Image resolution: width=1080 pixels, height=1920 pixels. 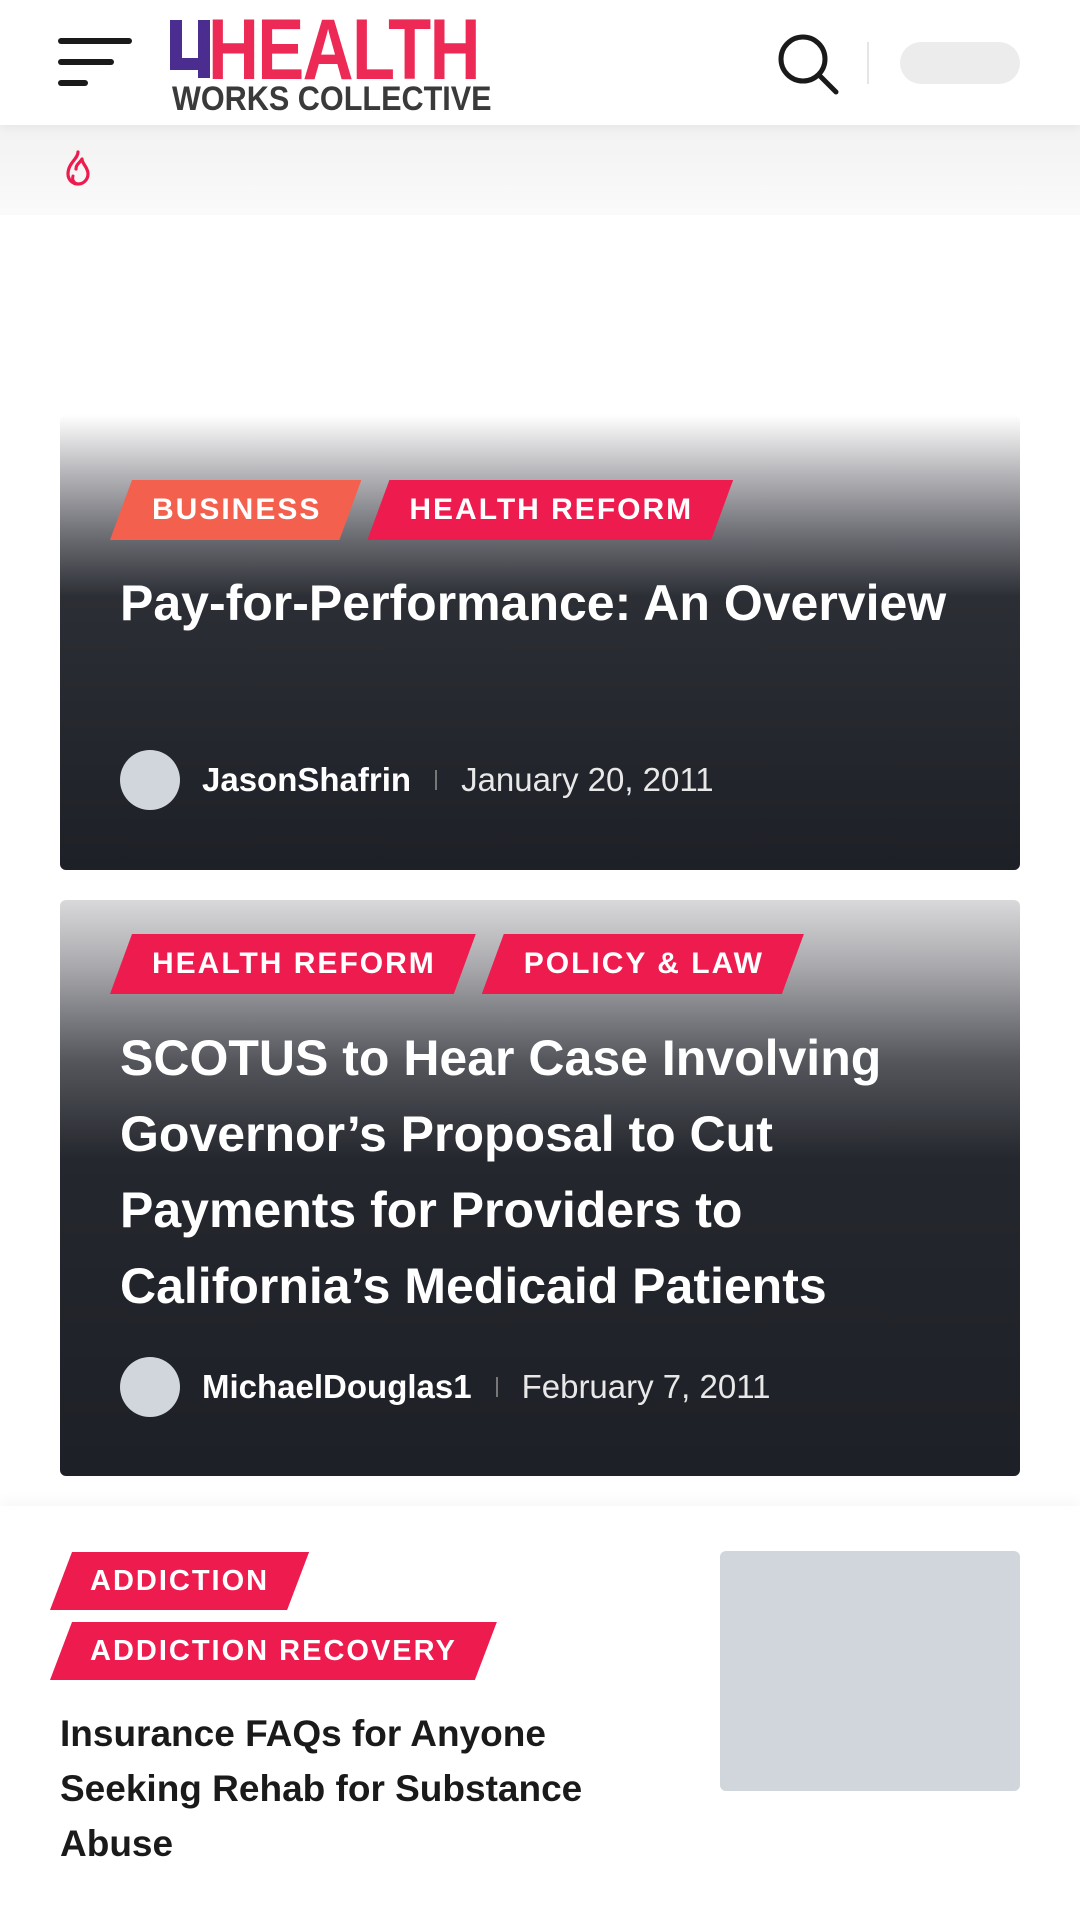 What do you see at coordinates (808, 64) in the screenshot?
I see `search-icon` at bounding box center [808, 64].